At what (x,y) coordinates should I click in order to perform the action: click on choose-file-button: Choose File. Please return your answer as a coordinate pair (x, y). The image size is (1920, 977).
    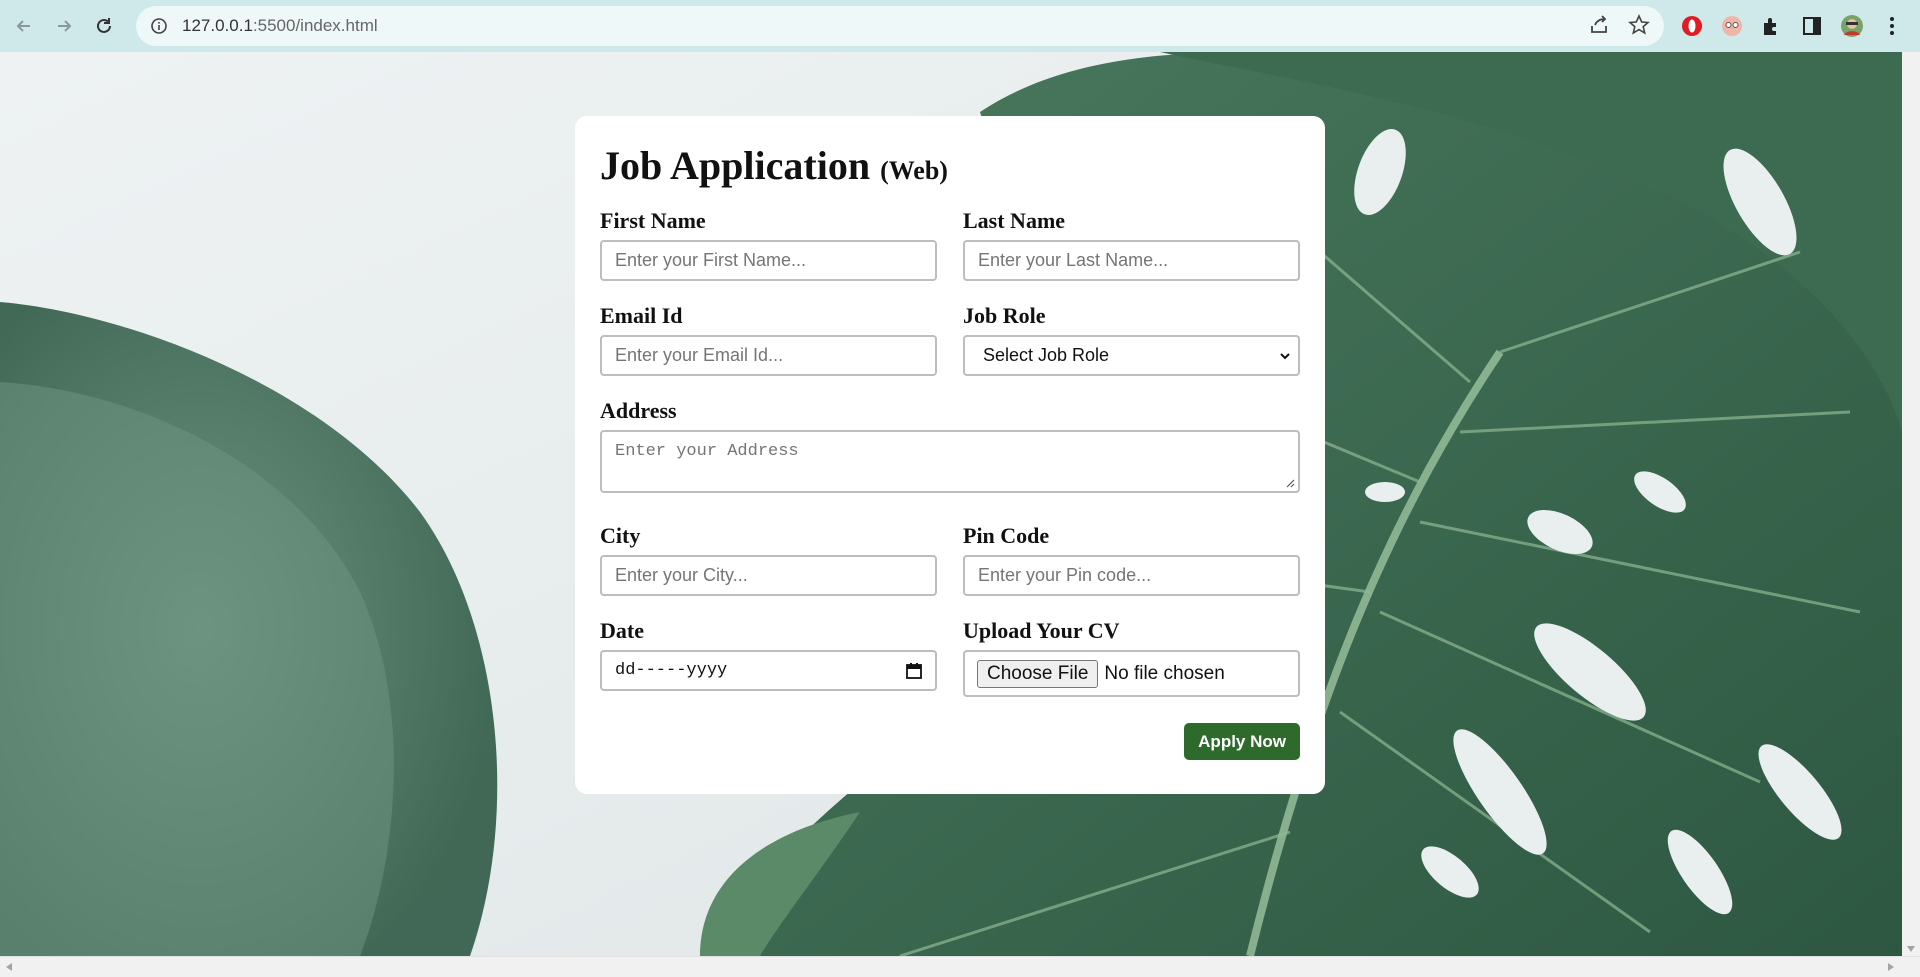
    Looking at the image, I should click on (1038, 673).